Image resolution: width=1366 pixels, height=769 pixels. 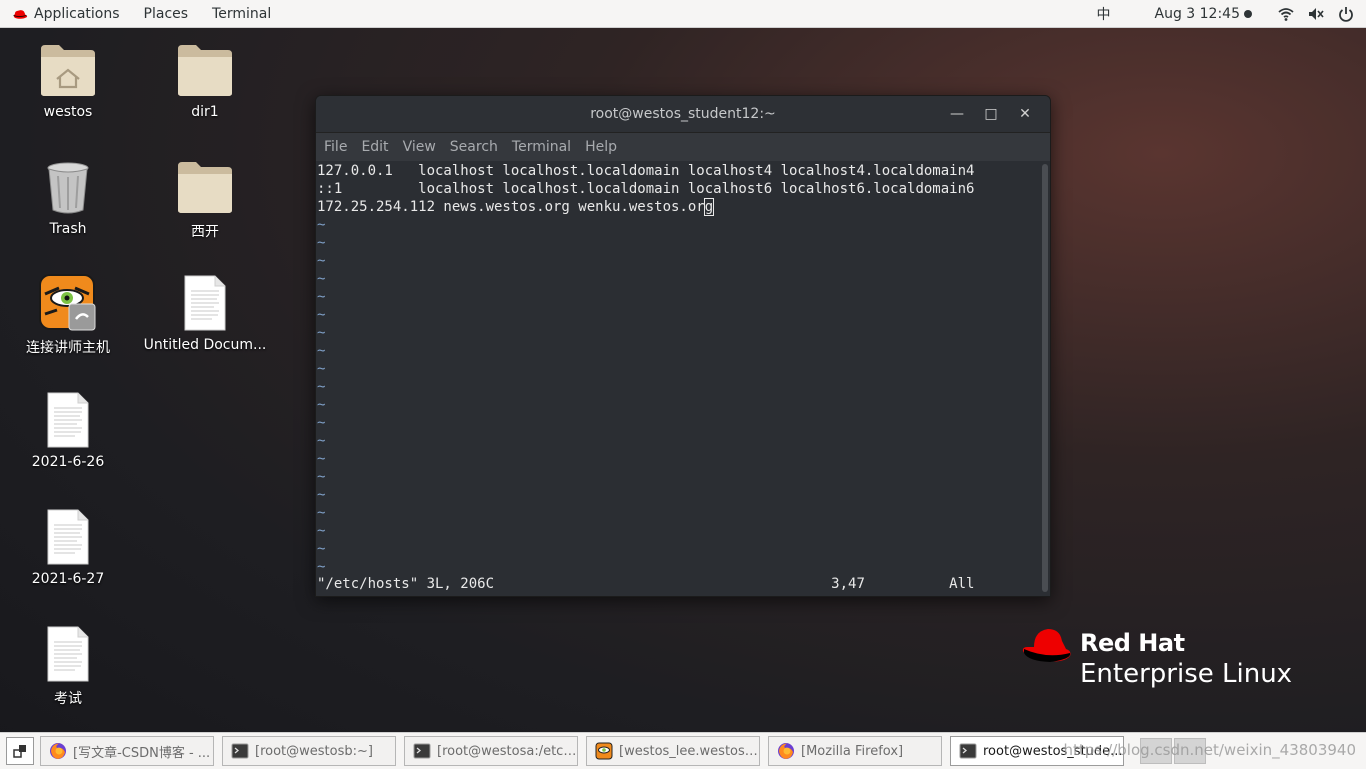 I want to click on vim-status-line: "/etc/hosts" 3L, 206C 3,47 All, so click(x=683, y=585).